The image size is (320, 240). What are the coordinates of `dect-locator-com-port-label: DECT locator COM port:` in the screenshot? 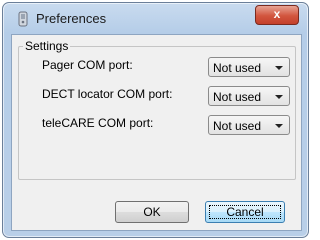 It's located at (107, 94).